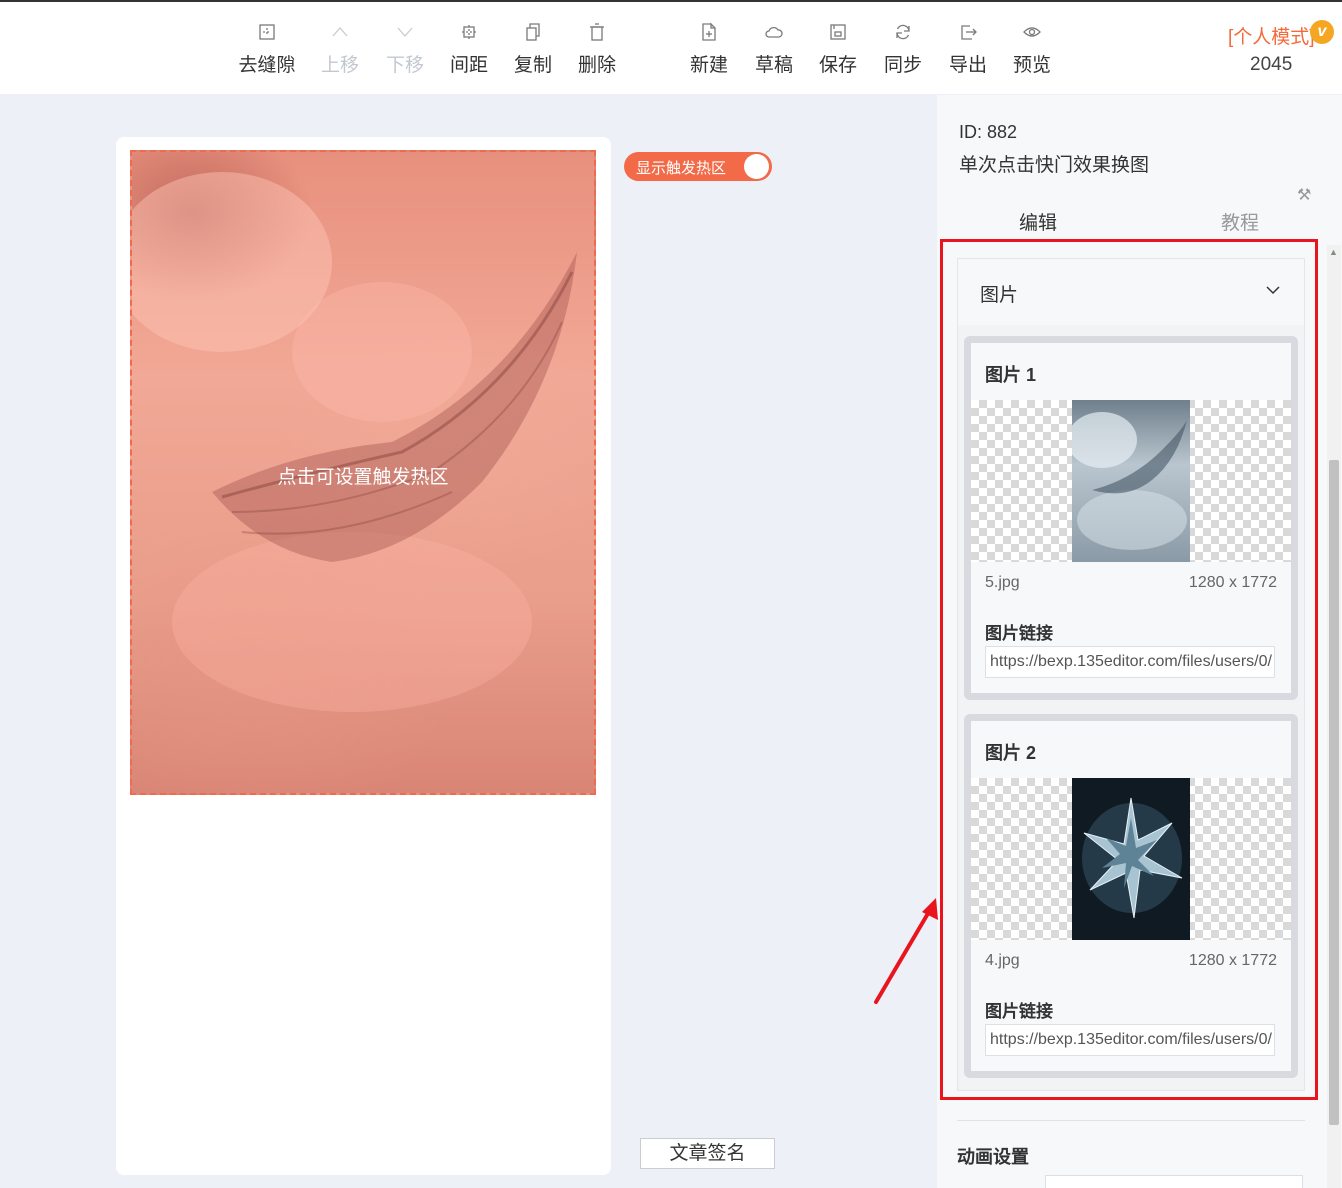 The width and height of the screenshot is (1342, 1188). Describe the element at coordinates (267, 33) in the screenshot. I see `gap-icon` at that location.